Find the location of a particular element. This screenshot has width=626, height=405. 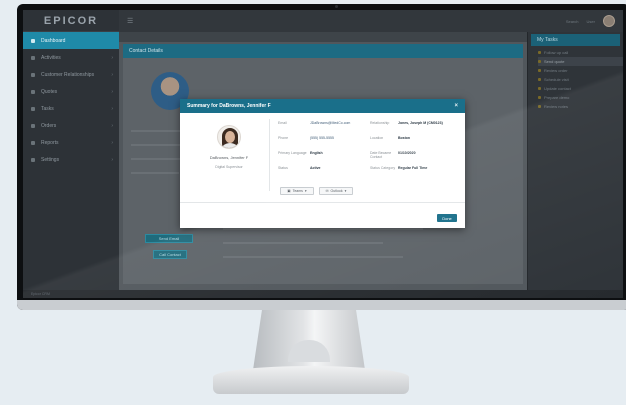

profile-subtitle: Digital Supervisor is located at coordinates (229, 167).